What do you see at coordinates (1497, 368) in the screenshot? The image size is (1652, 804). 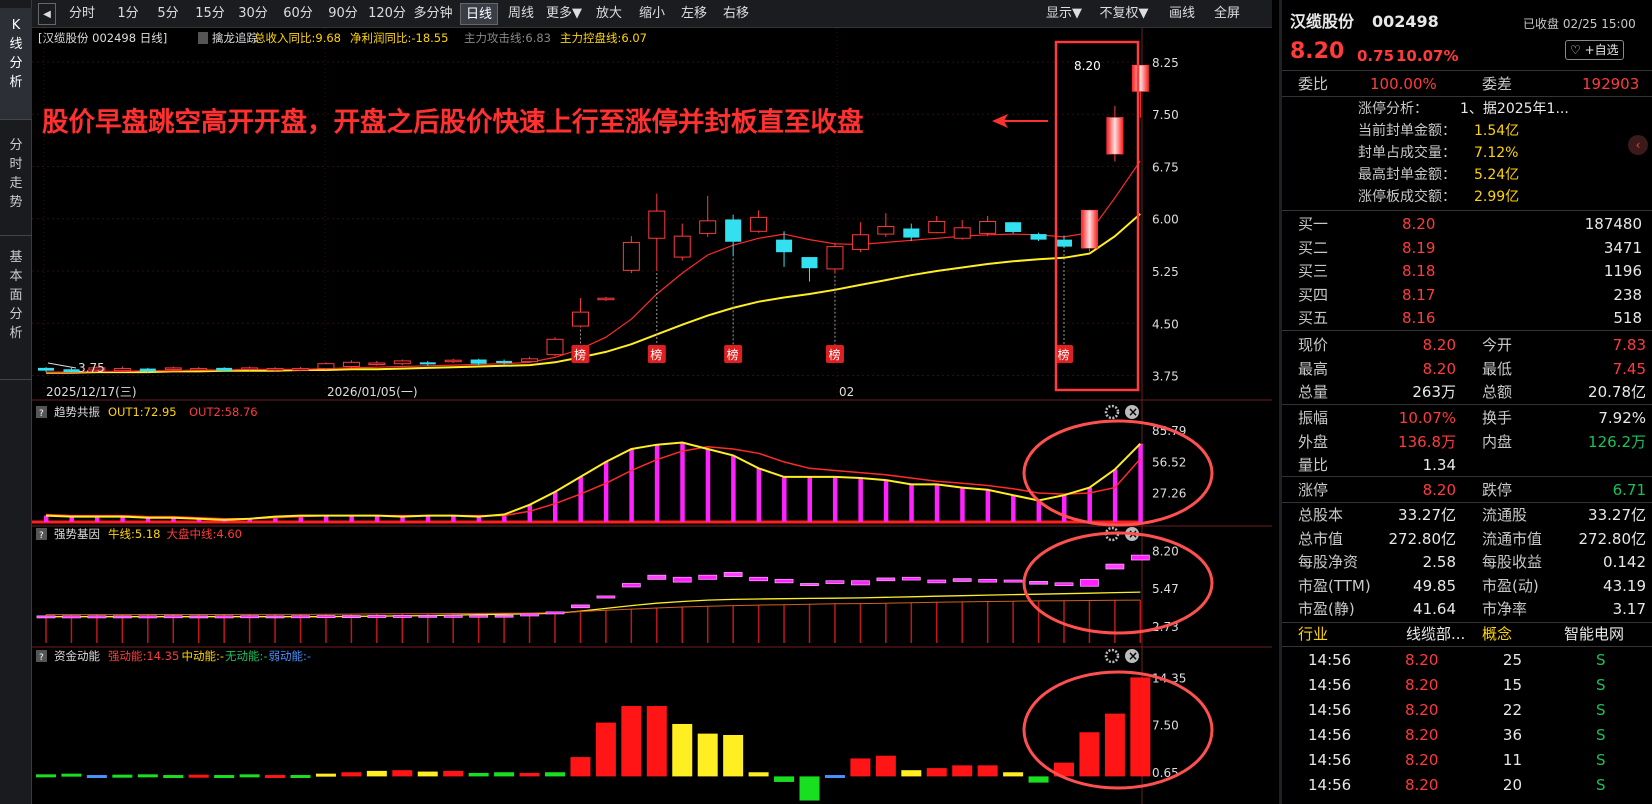 I see `stat-label: 最低` at bounding box center [1497, 368].